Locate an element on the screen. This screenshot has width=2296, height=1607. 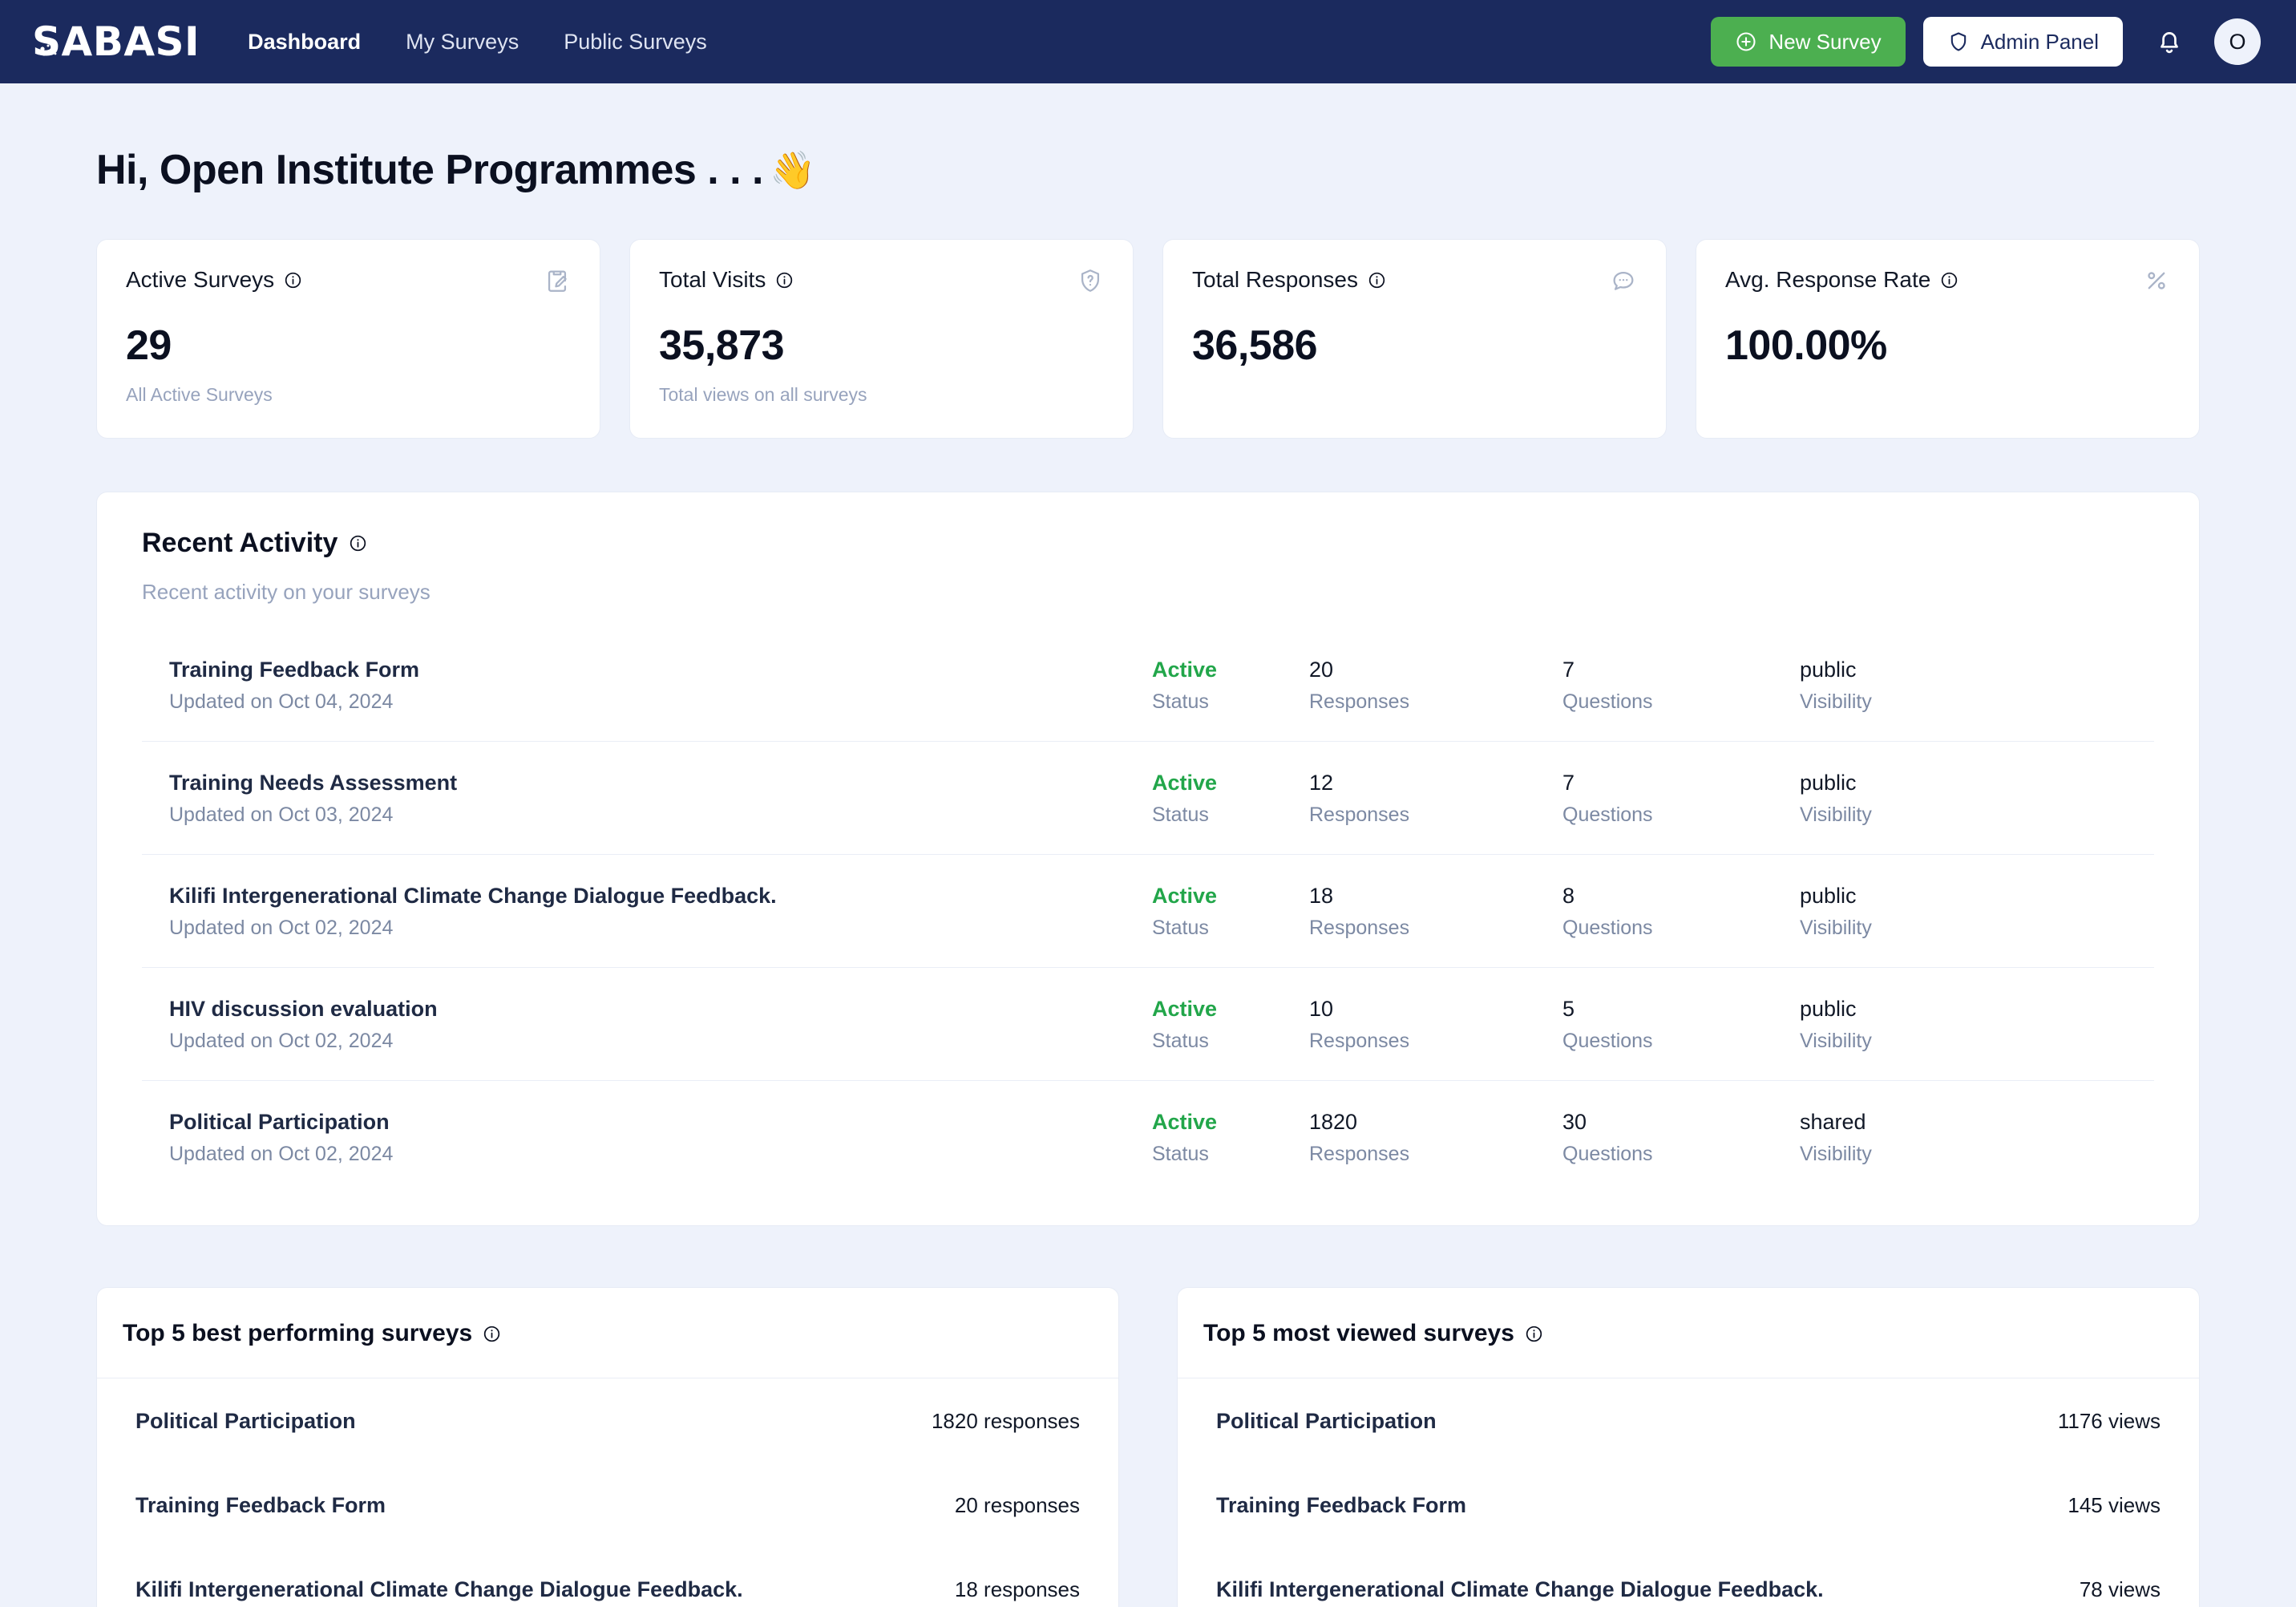
responses-count: 20 is located at coordinates (1321, 670).